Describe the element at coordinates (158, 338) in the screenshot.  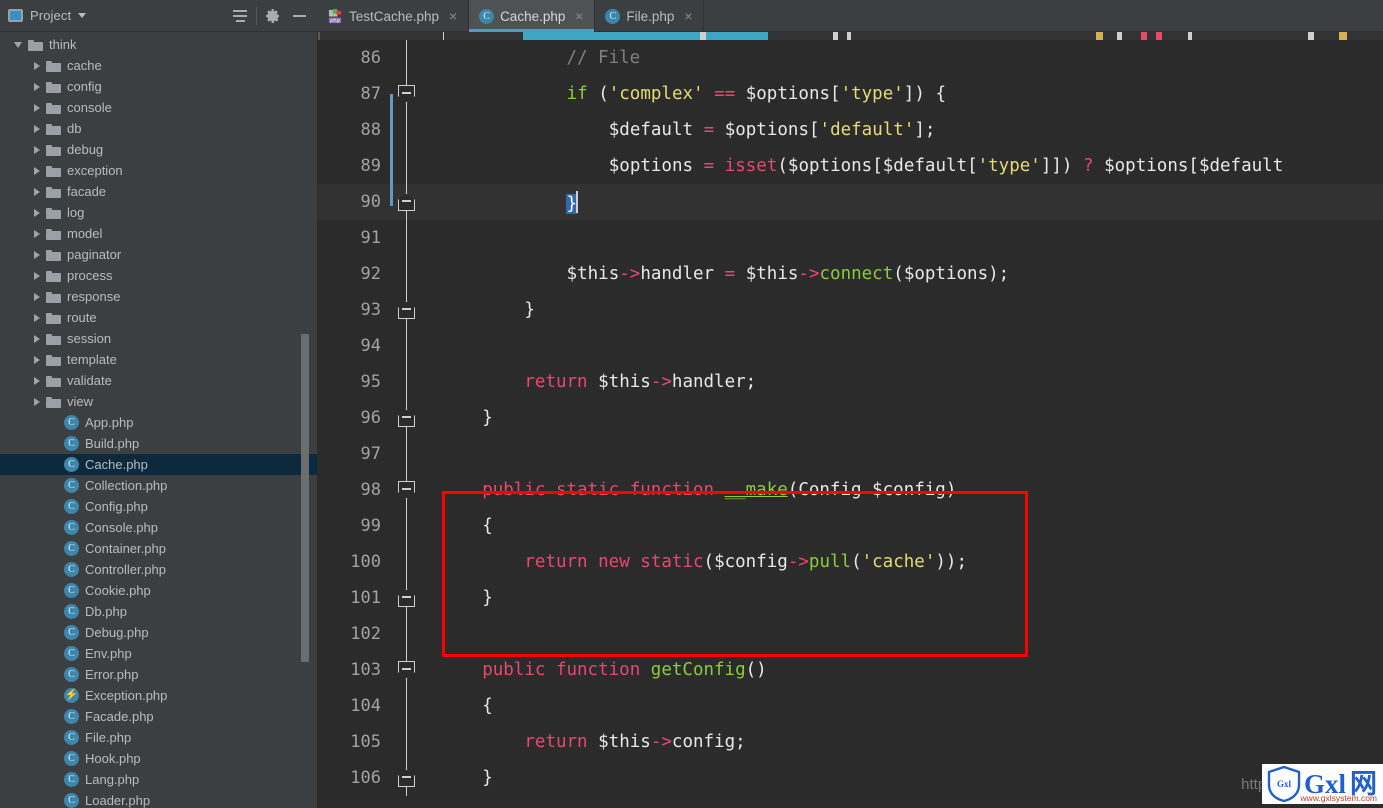
I see `tree-item-session: session` at that location.